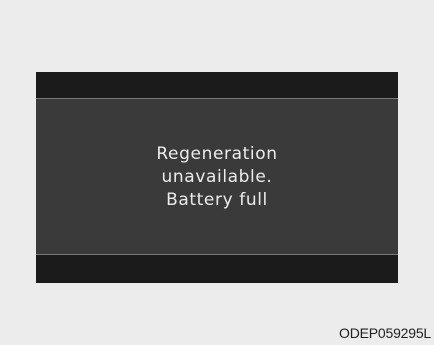 Image resolution: width=434 pixels, height=345 pixels. Describe the element at coordinates (217, 200) in the screenshot. I see `message-line-3: Battery full` at that location.